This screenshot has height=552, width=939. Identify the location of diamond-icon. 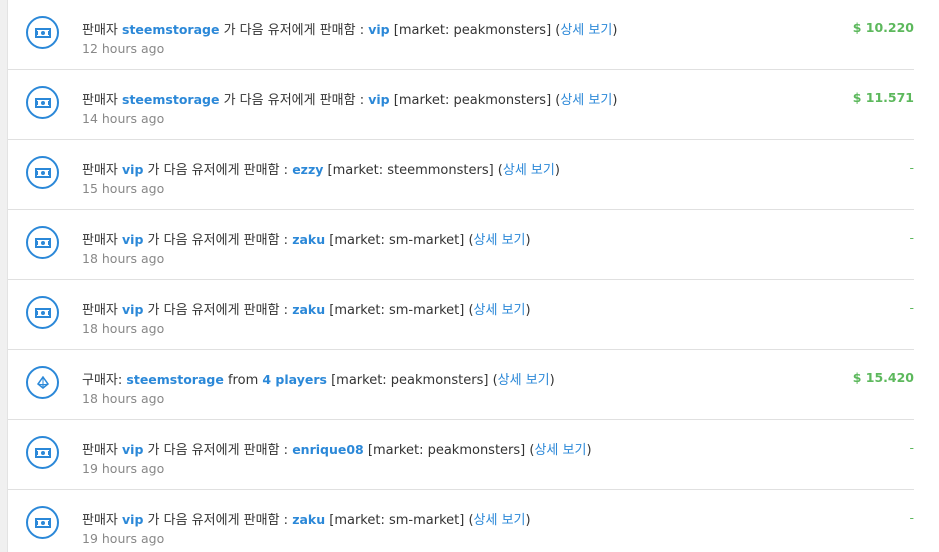
(42, 382).